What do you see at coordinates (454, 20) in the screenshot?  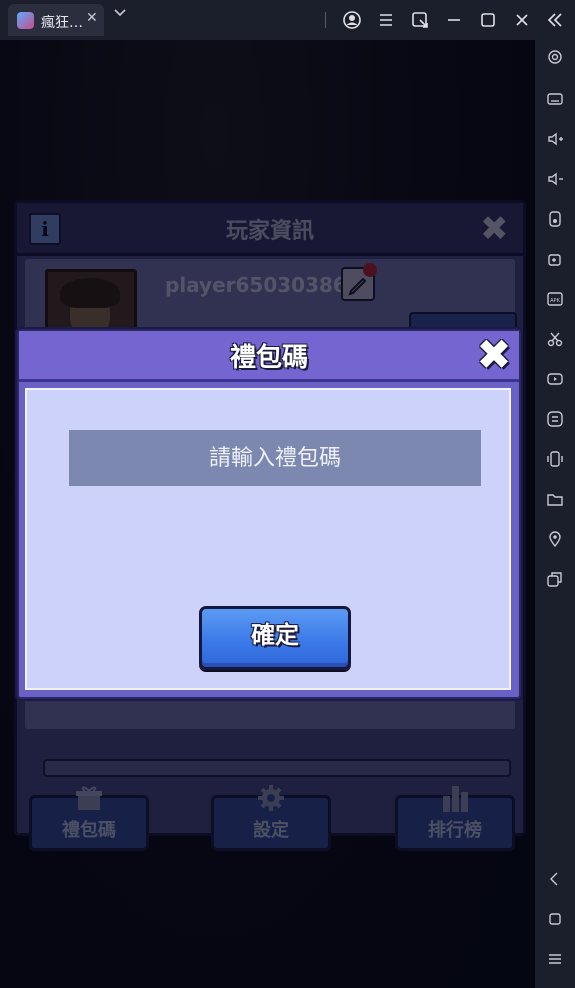 I see `minimize-icon` at bounding box center [454, 20].